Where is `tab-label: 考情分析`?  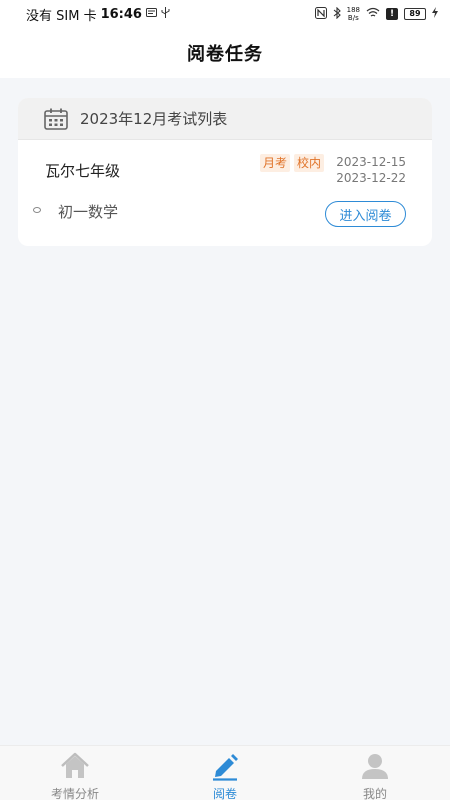
tab-label: 考情分析 is located at coordinates (74, 793).